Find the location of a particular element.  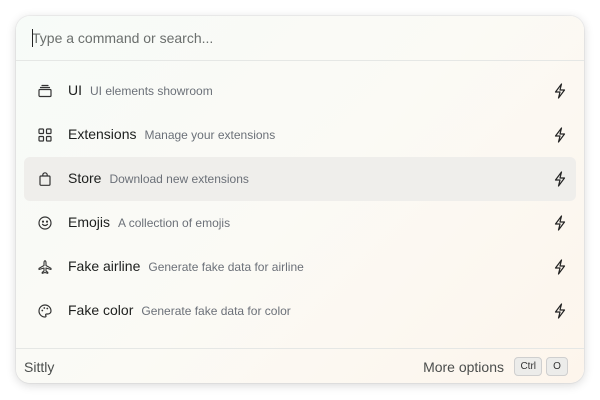

command-description: Download new extensions is located at coordinates (179, 179).